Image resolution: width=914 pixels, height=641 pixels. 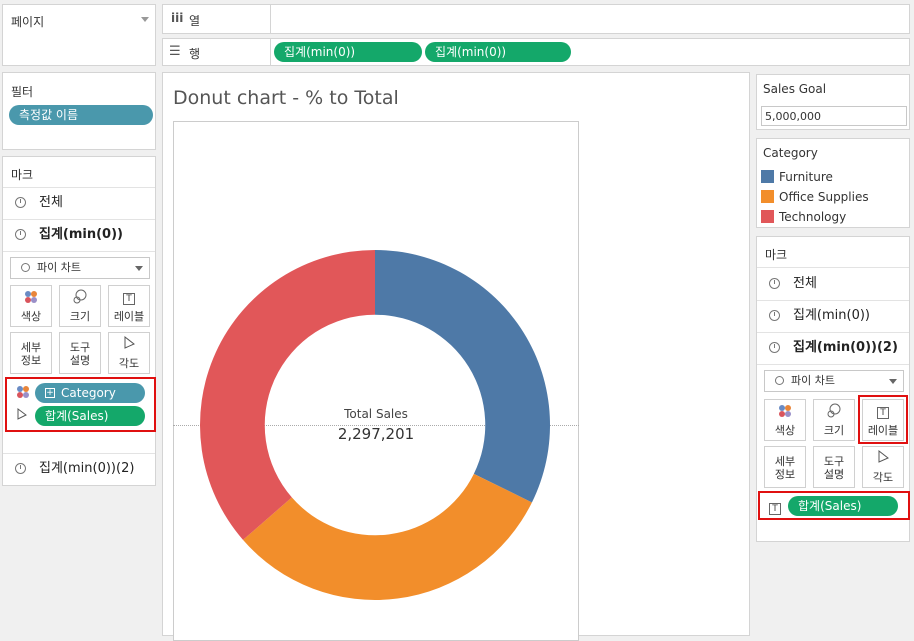 I want to click on columns-shelf: iii 열, so click(x=536, y=19).